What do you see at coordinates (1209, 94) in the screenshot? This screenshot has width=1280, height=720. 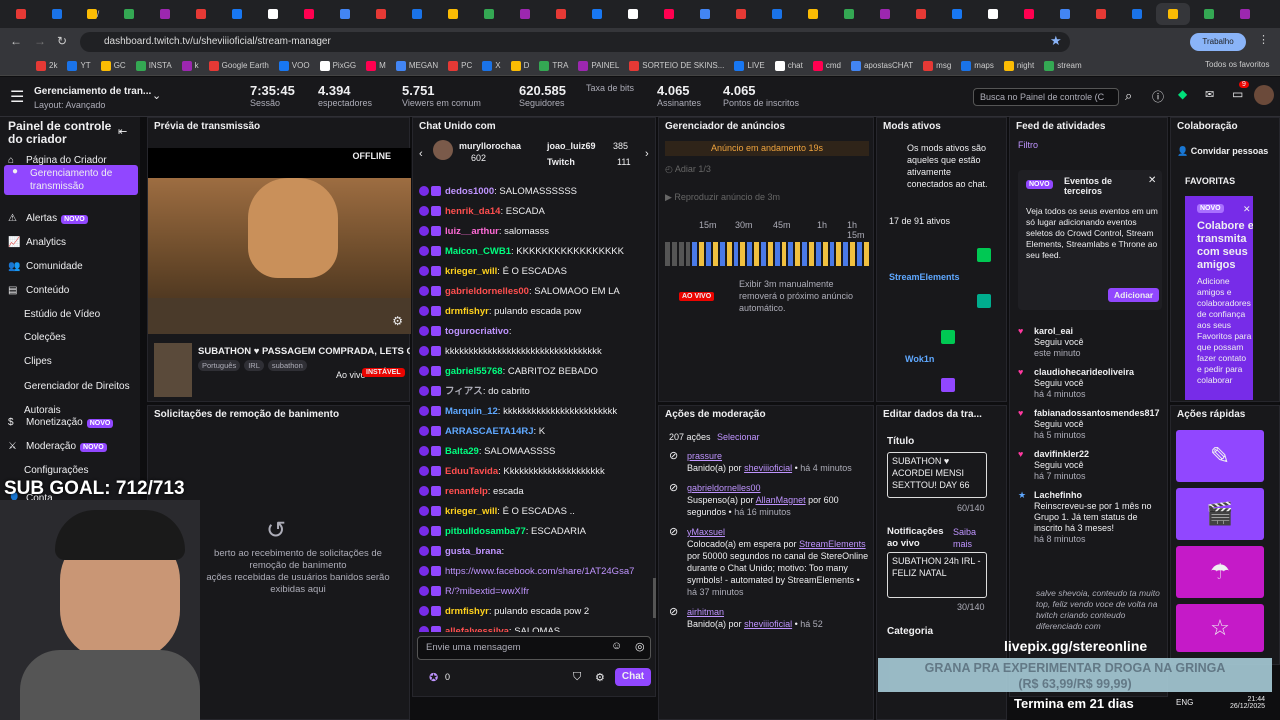 I see `inbox-icon: ✉` at bounding box center [1209, 94].